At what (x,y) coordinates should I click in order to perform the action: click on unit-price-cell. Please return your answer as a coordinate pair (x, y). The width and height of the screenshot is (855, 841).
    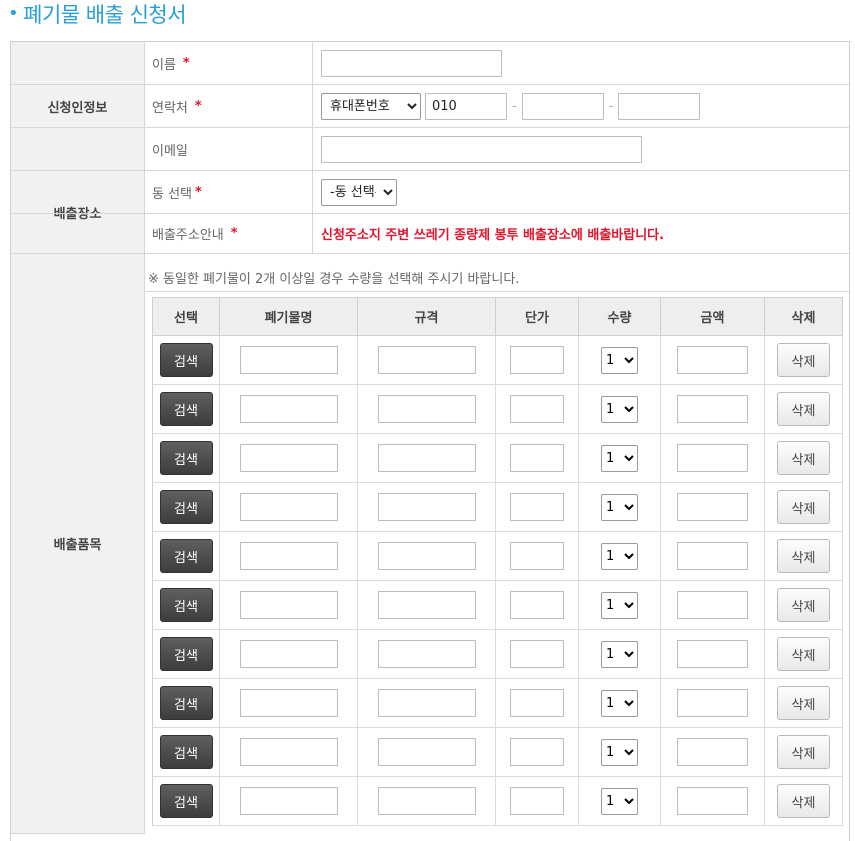
    Looking at the image, I should click on (537, 409).